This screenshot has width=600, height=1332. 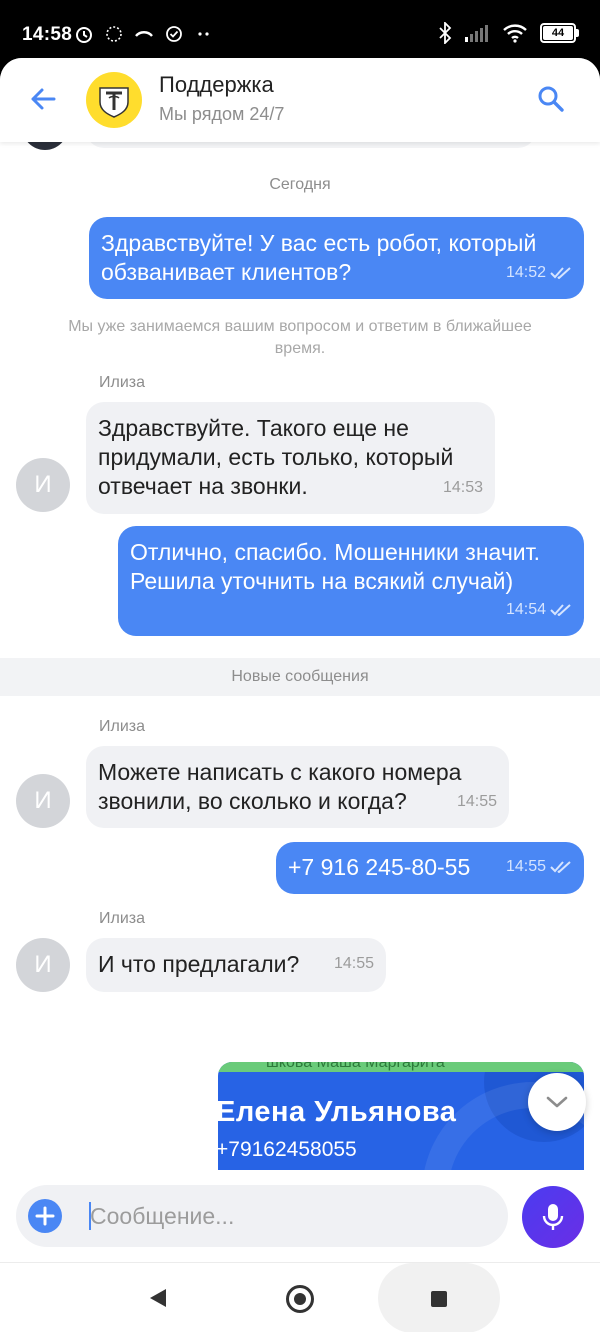 I want to click on previous-message-bubble, so click(x=311, y=145).